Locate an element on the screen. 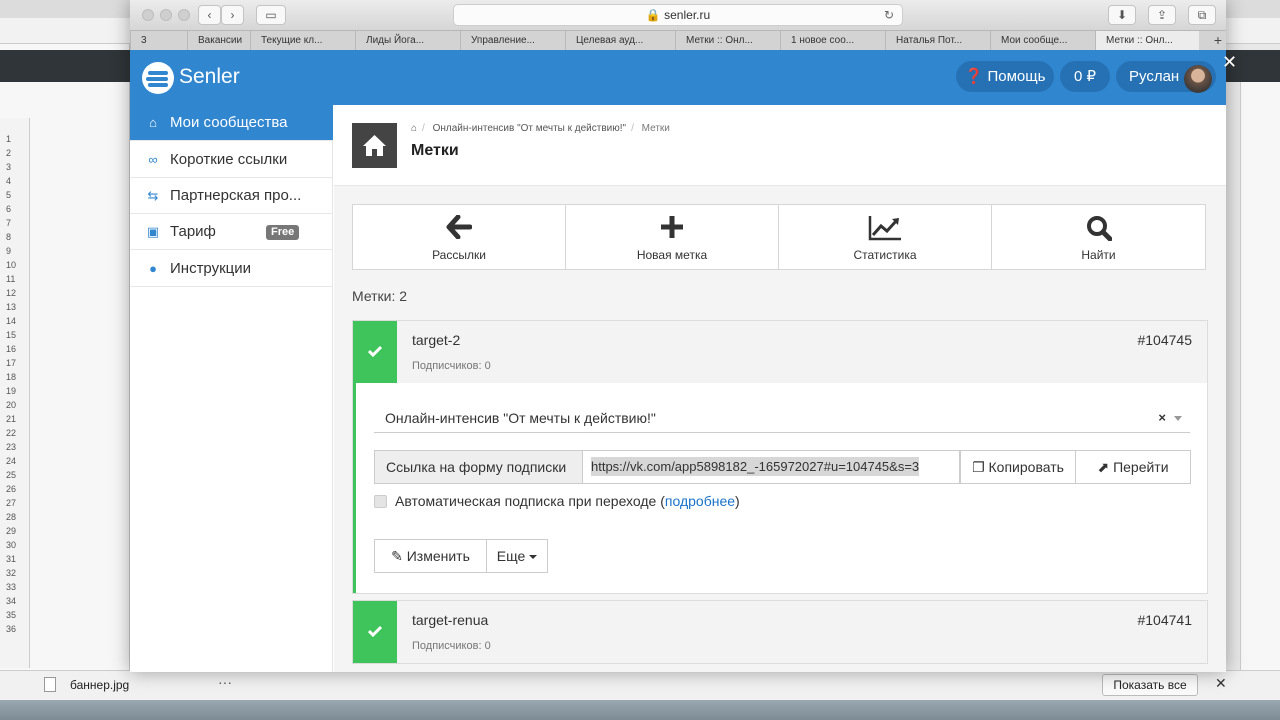 This screenshot has width=1280, height=720. breadcrumb-home-icon: ⌂ is located at coordinates (414, 128).